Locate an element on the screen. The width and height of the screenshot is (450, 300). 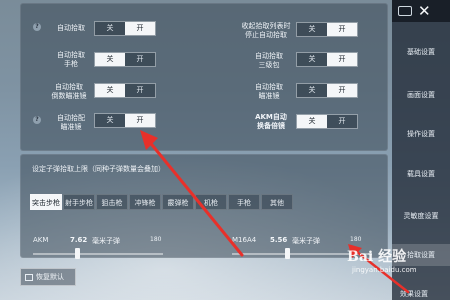
tab-pistol: 手枪 is located at coordinates (244, 202).